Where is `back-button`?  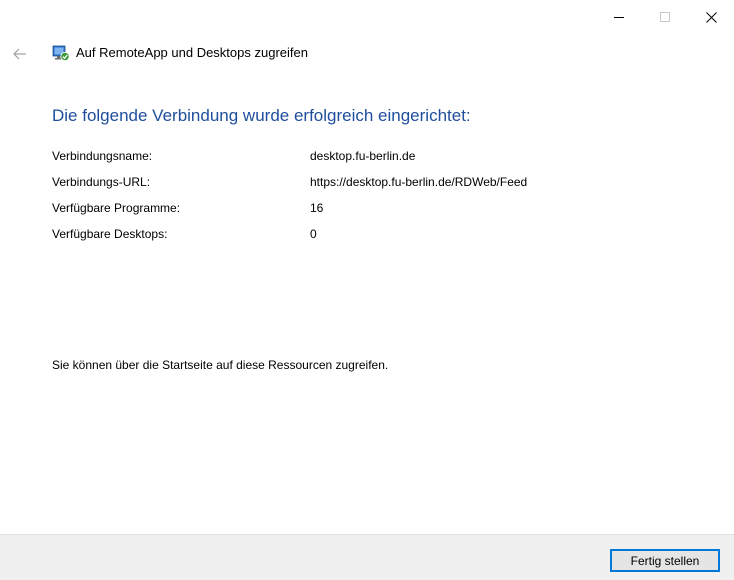 back-button is located at coordinates (20, 54).